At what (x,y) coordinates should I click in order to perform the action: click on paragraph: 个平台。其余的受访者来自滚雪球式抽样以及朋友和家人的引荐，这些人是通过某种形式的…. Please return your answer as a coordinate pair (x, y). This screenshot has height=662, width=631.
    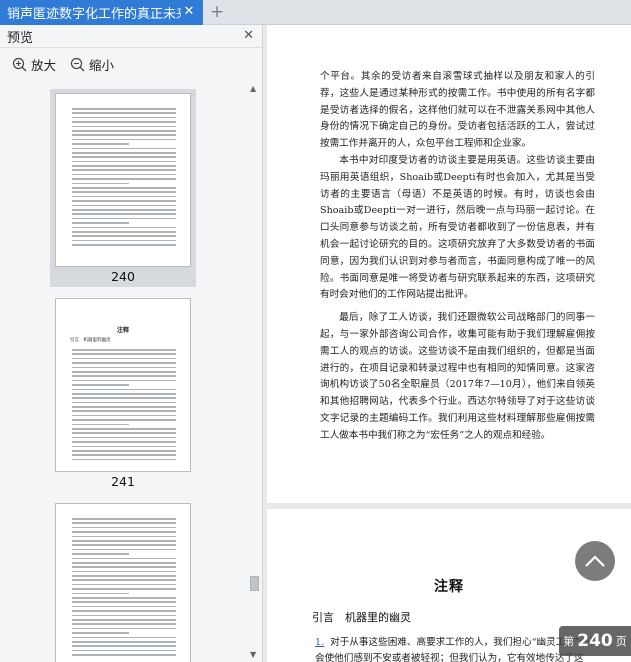
    Looking at the image, I should click on (457, 110).